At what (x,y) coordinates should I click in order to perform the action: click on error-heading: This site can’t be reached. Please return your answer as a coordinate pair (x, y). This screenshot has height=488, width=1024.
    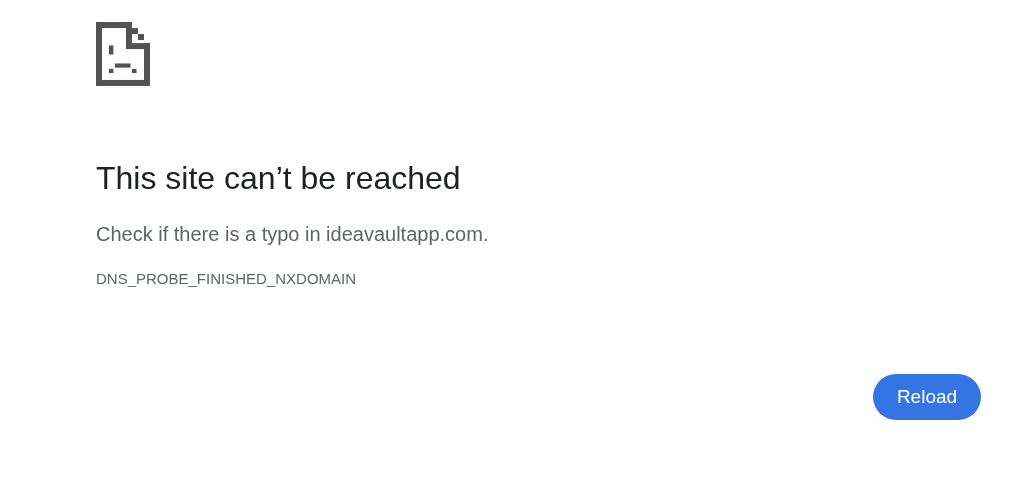
    Looking at the image, I should click on (278, 178).